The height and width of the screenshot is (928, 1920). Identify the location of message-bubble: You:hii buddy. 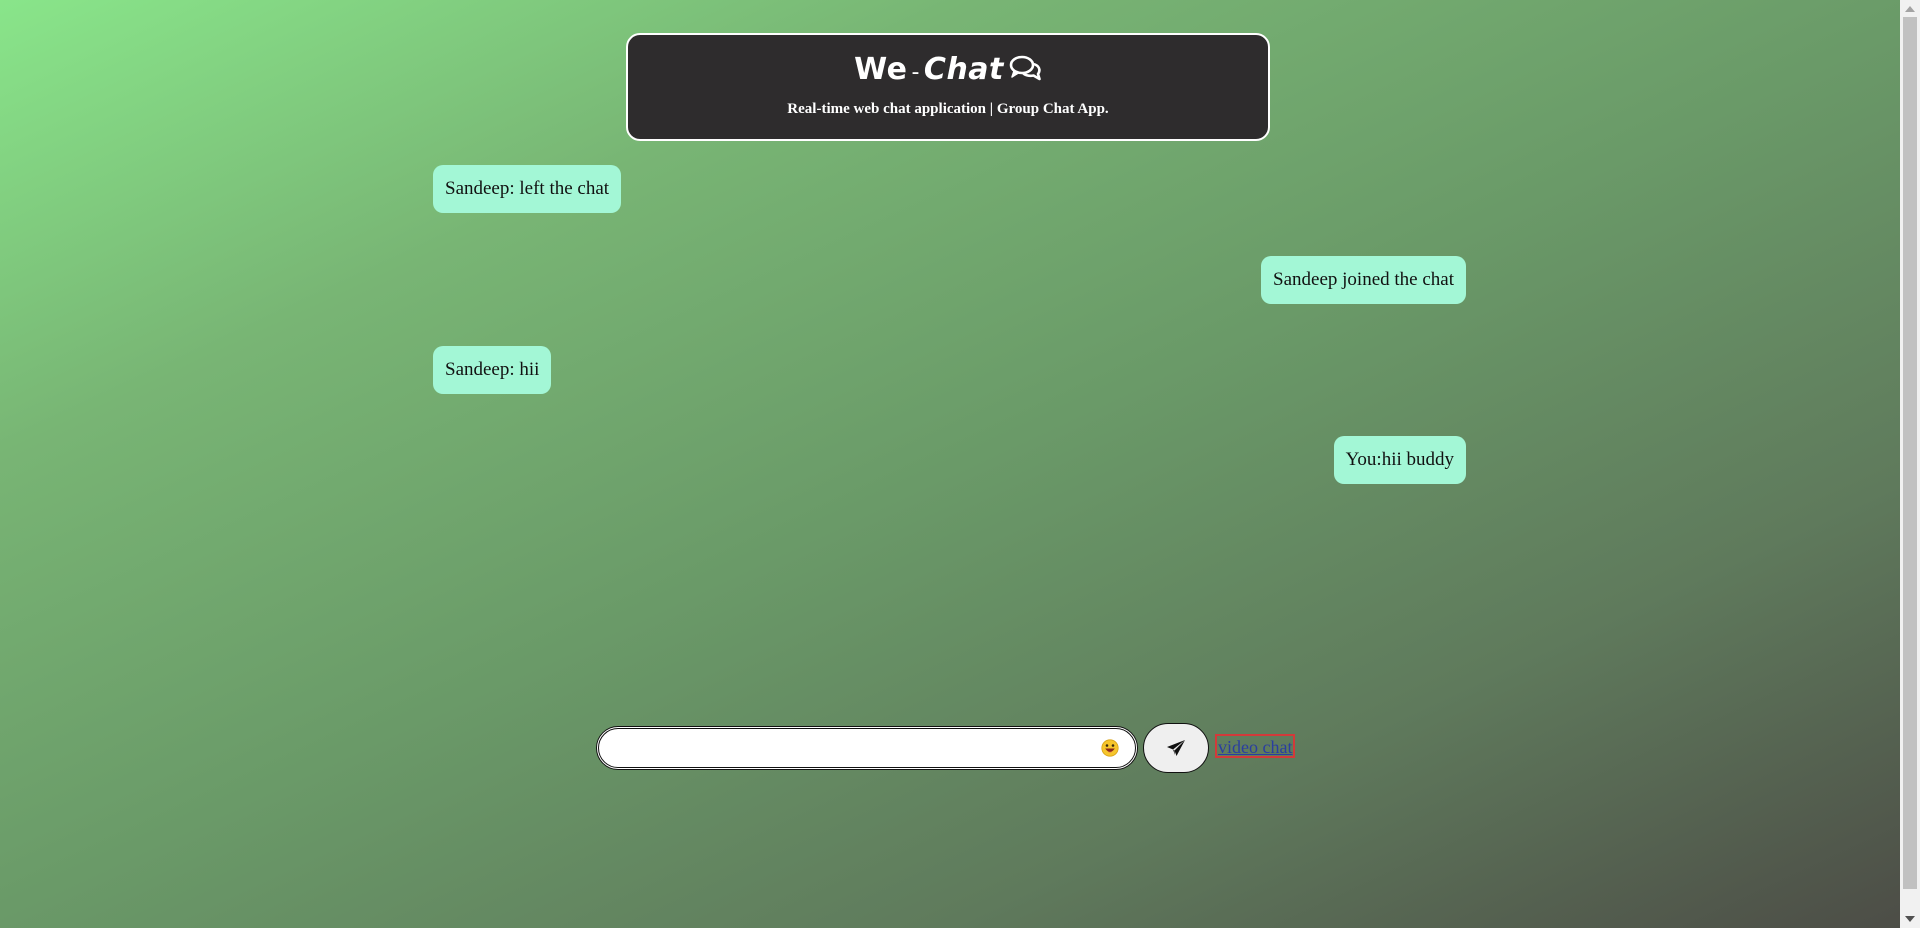
(1399, 460).